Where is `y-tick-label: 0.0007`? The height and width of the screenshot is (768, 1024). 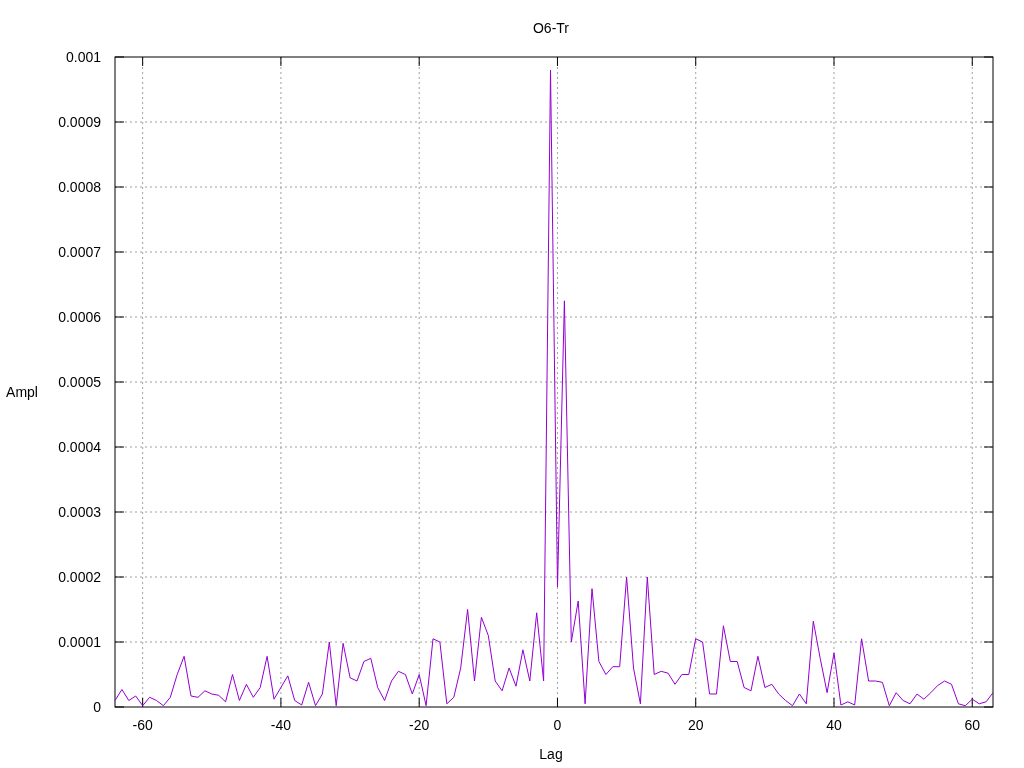
y-tick-label: 0.0007 is located at coordinates (79, 252).